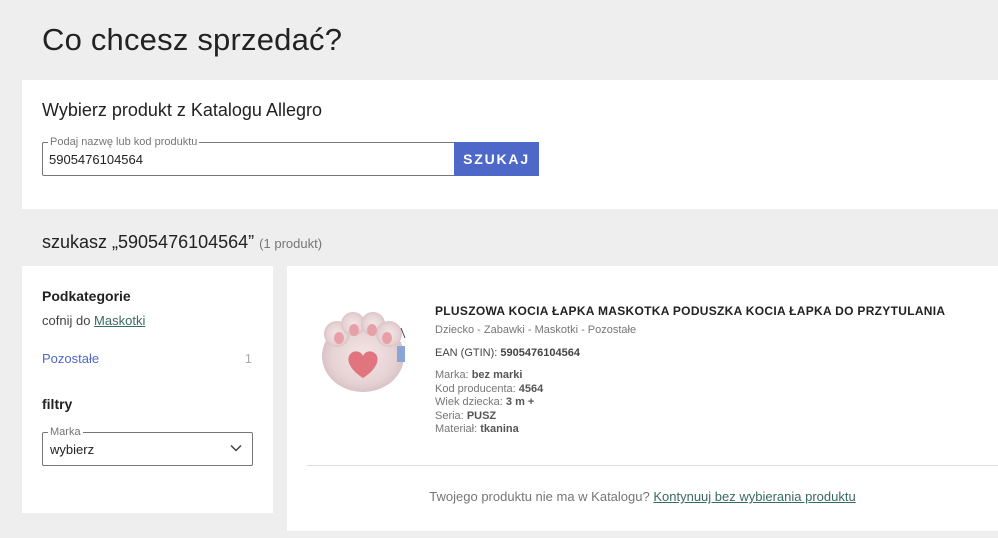 Image resolution: width=998 pixels, height=538 pixels. I want to click on product-search-input, so click(249, 159).